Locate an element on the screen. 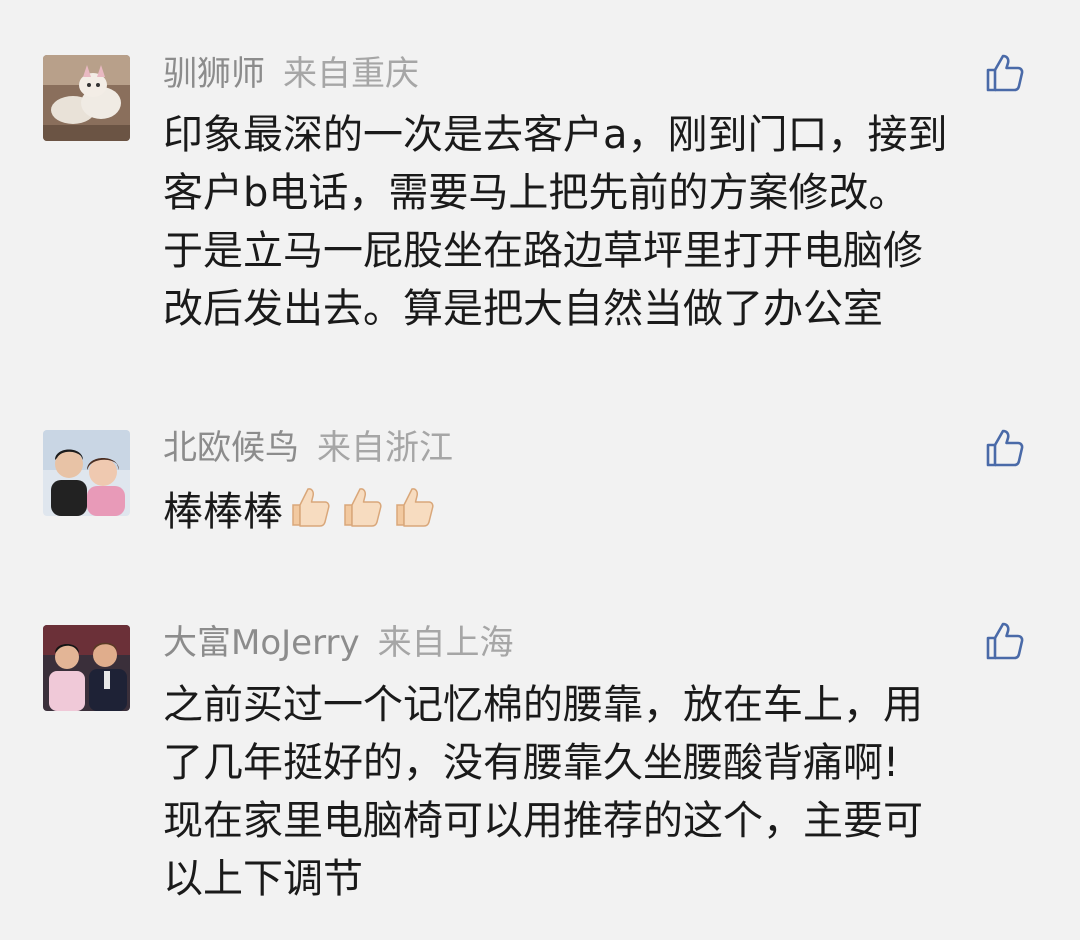 Image resolution: width=1080 pixels, height=940 pixels. comment-line: 现在家里电脑椅可以用推荐的这个，主要可 is located at coordinates (543, 821).